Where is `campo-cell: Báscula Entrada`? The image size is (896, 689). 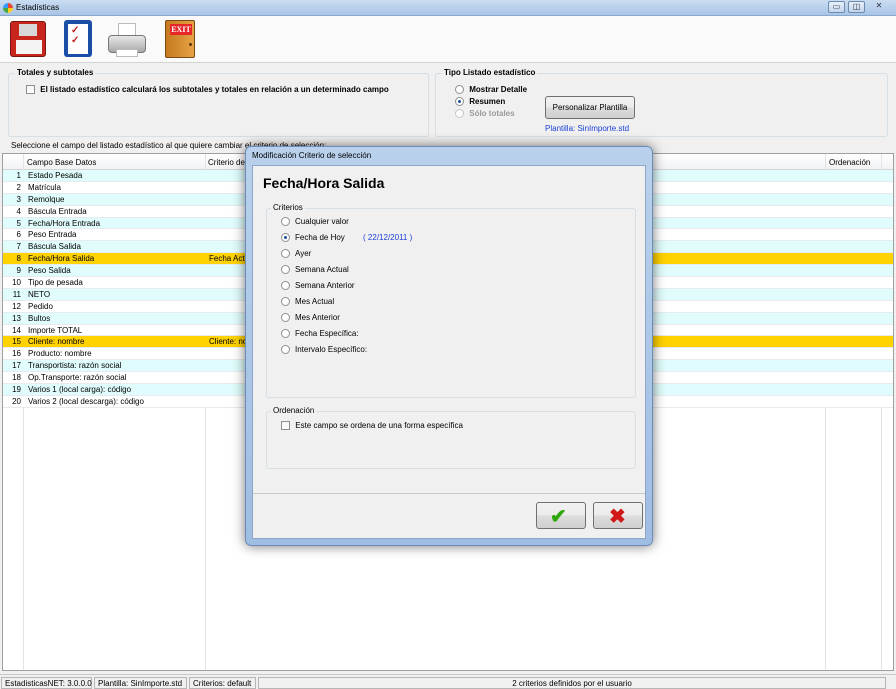
campo-cell: Báscula Entrada is located at coordinates (57, 211).